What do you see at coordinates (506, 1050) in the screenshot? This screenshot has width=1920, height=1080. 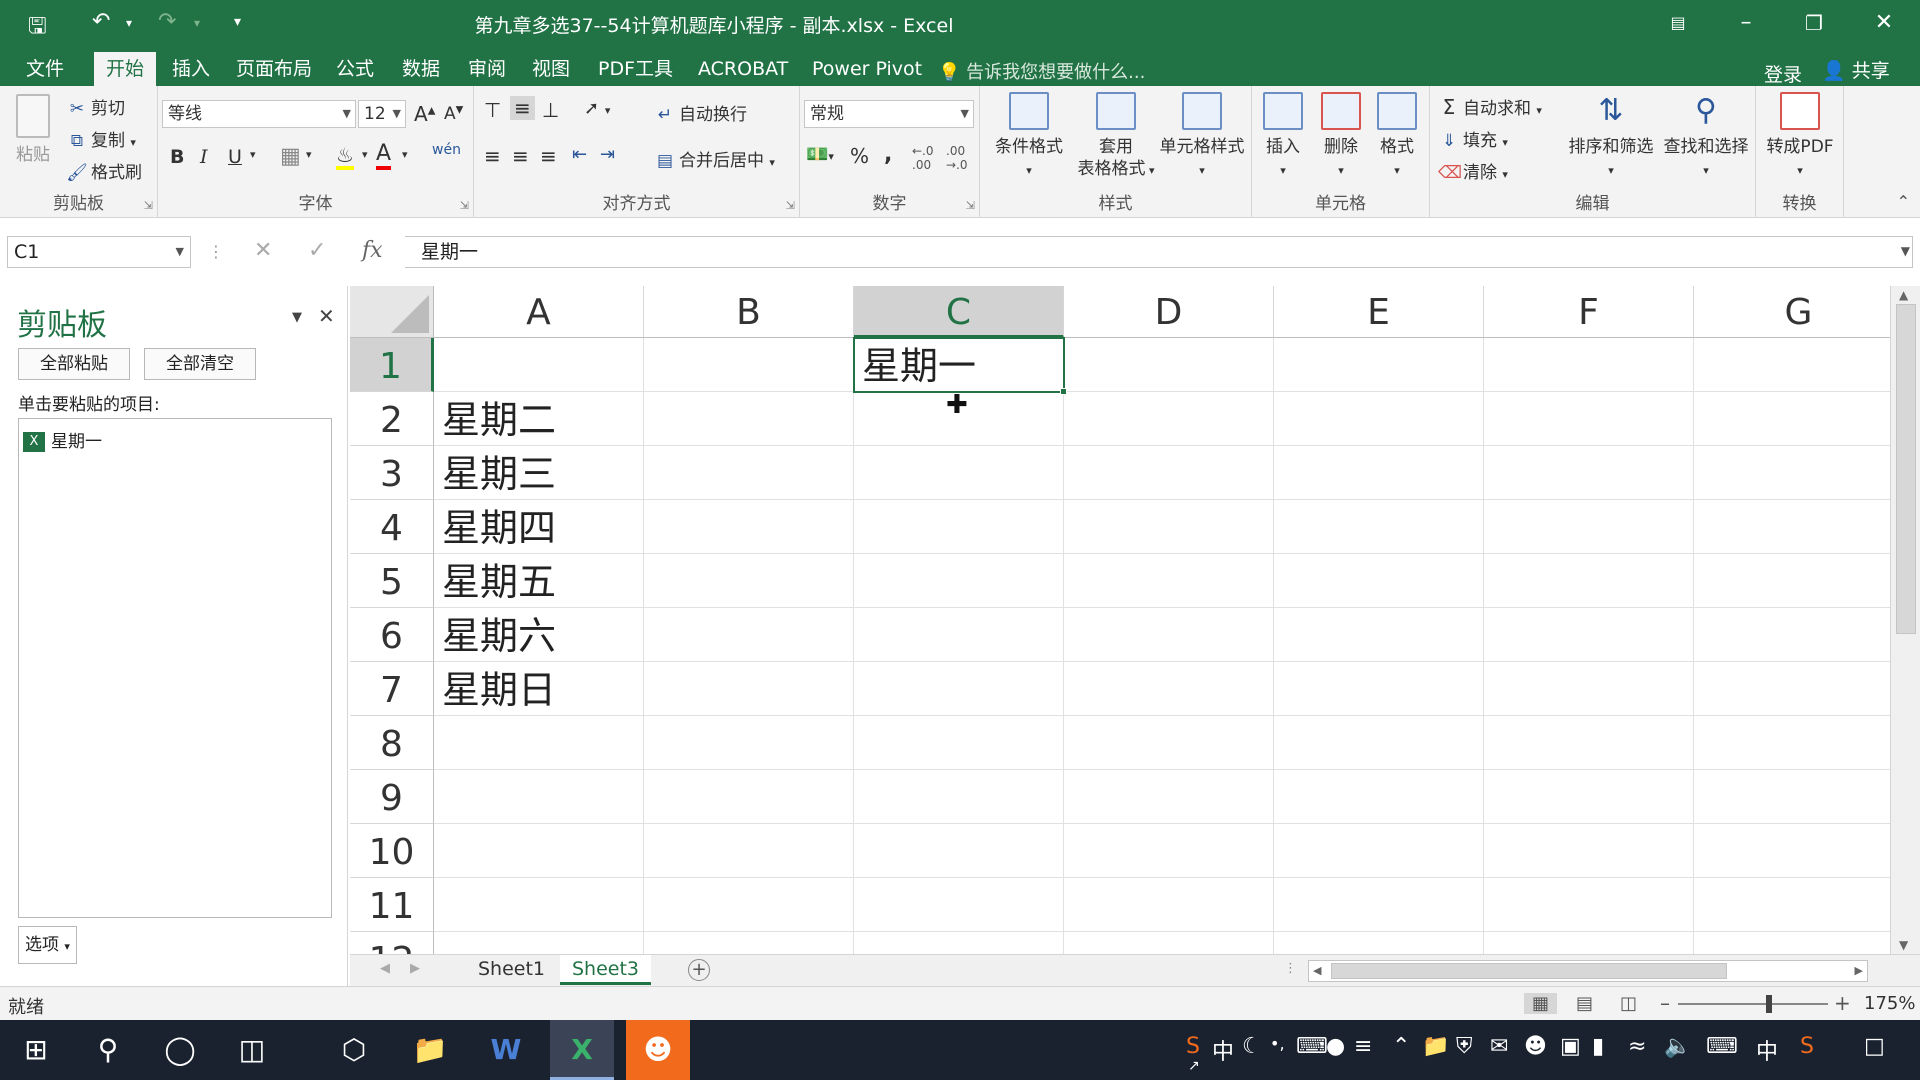 I see `word-icon: W` at bounding box center [506, 1050].